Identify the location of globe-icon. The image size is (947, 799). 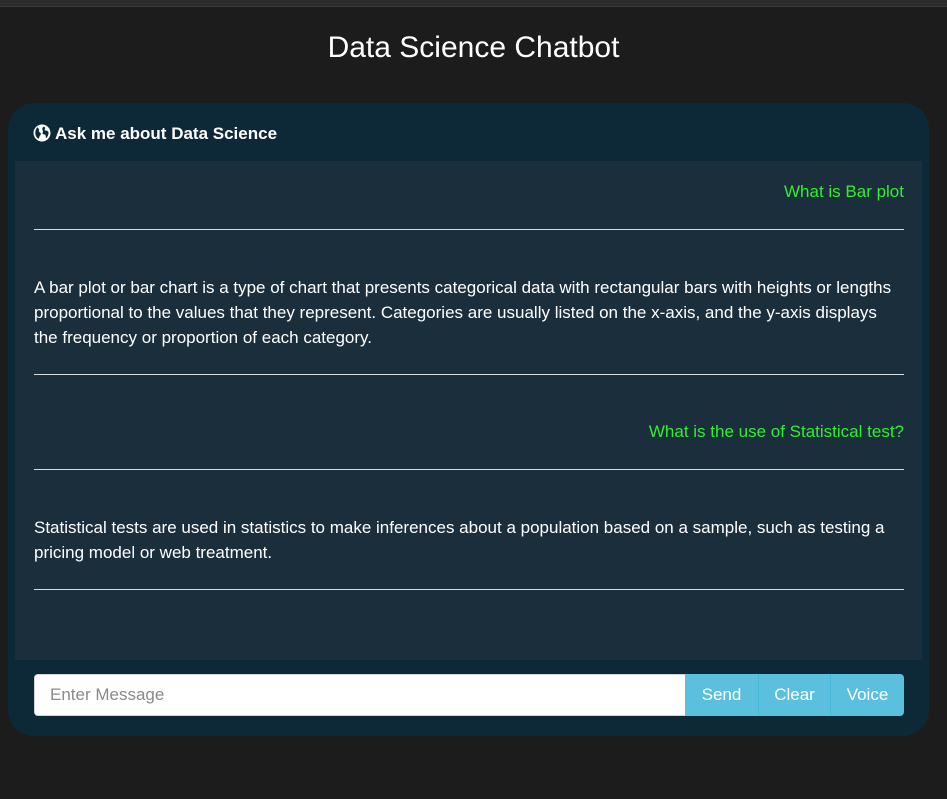
(42, 133).